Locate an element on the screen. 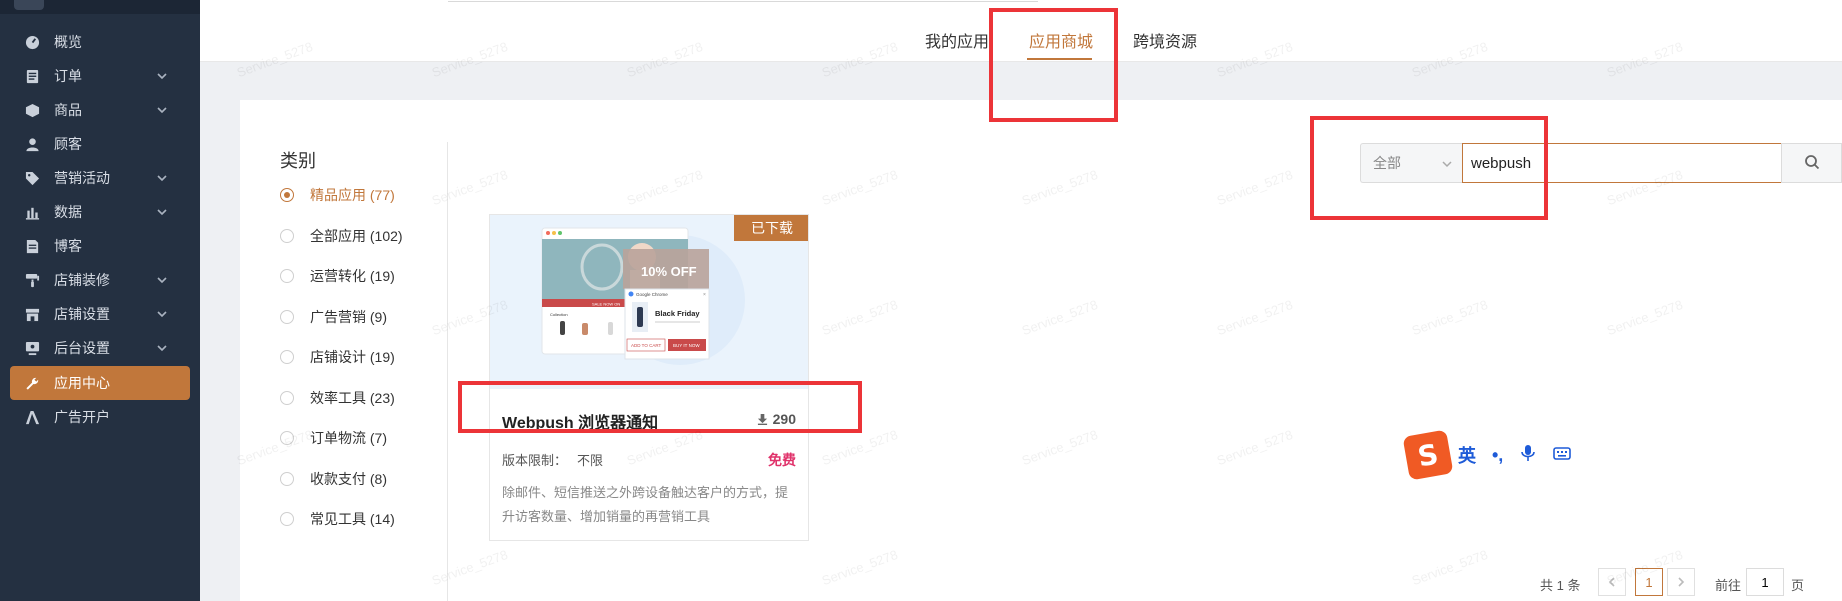 The image size is (1842, 601). user-icon is located at coordinates (32, 144).